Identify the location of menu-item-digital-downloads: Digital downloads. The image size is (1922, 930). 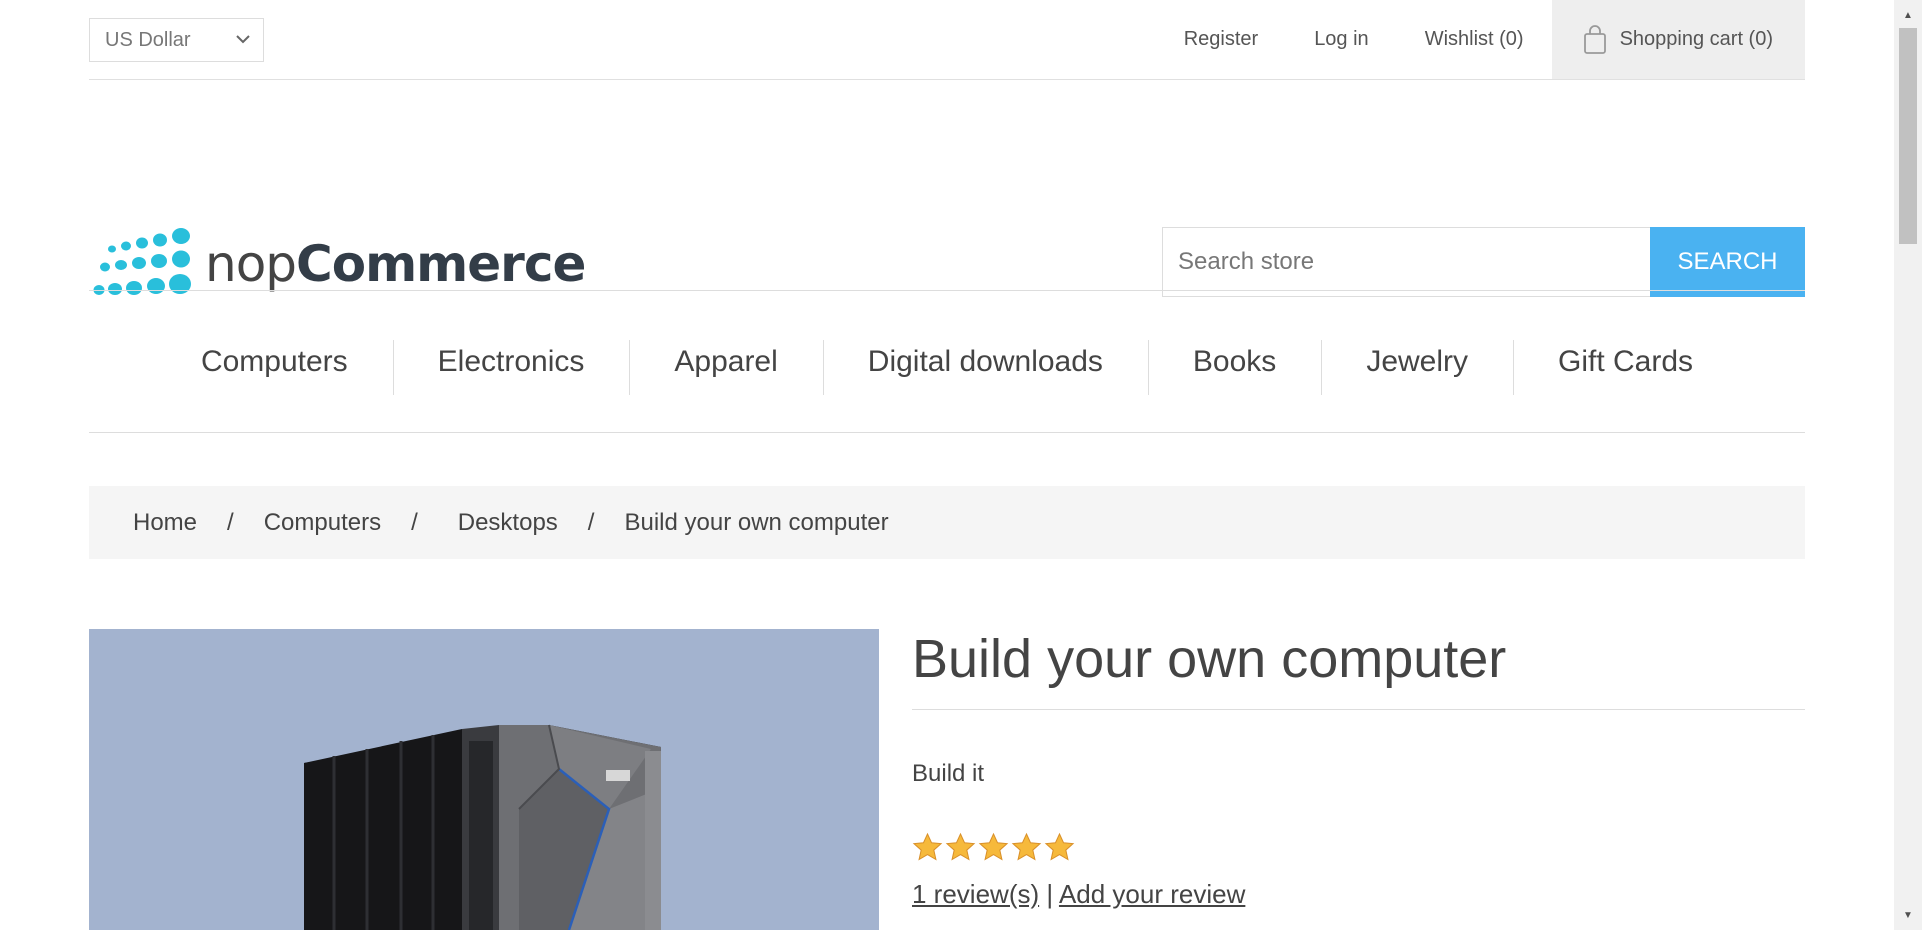
(985, 367).